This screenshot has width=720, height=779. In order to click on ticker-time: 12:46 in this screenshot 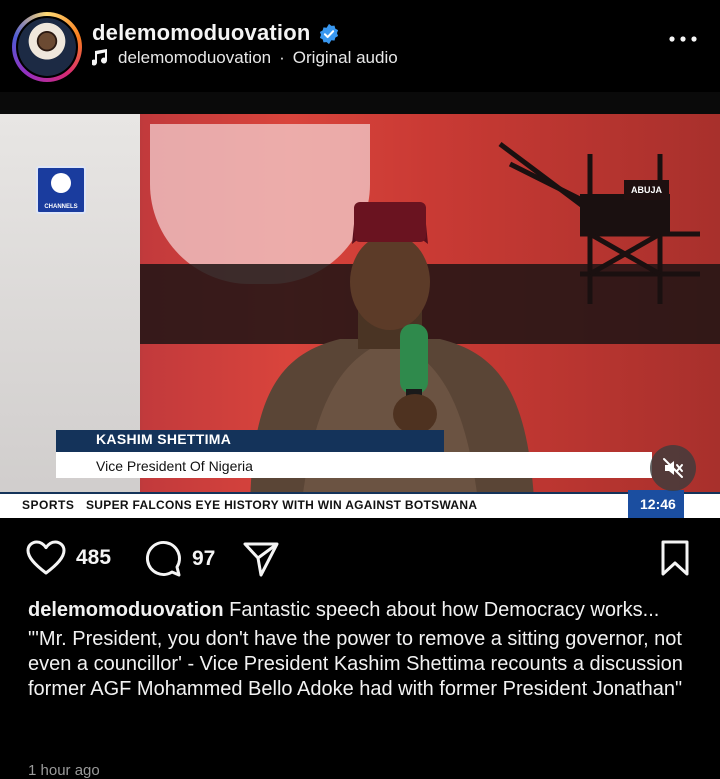, I will do `click(656, 504)`.